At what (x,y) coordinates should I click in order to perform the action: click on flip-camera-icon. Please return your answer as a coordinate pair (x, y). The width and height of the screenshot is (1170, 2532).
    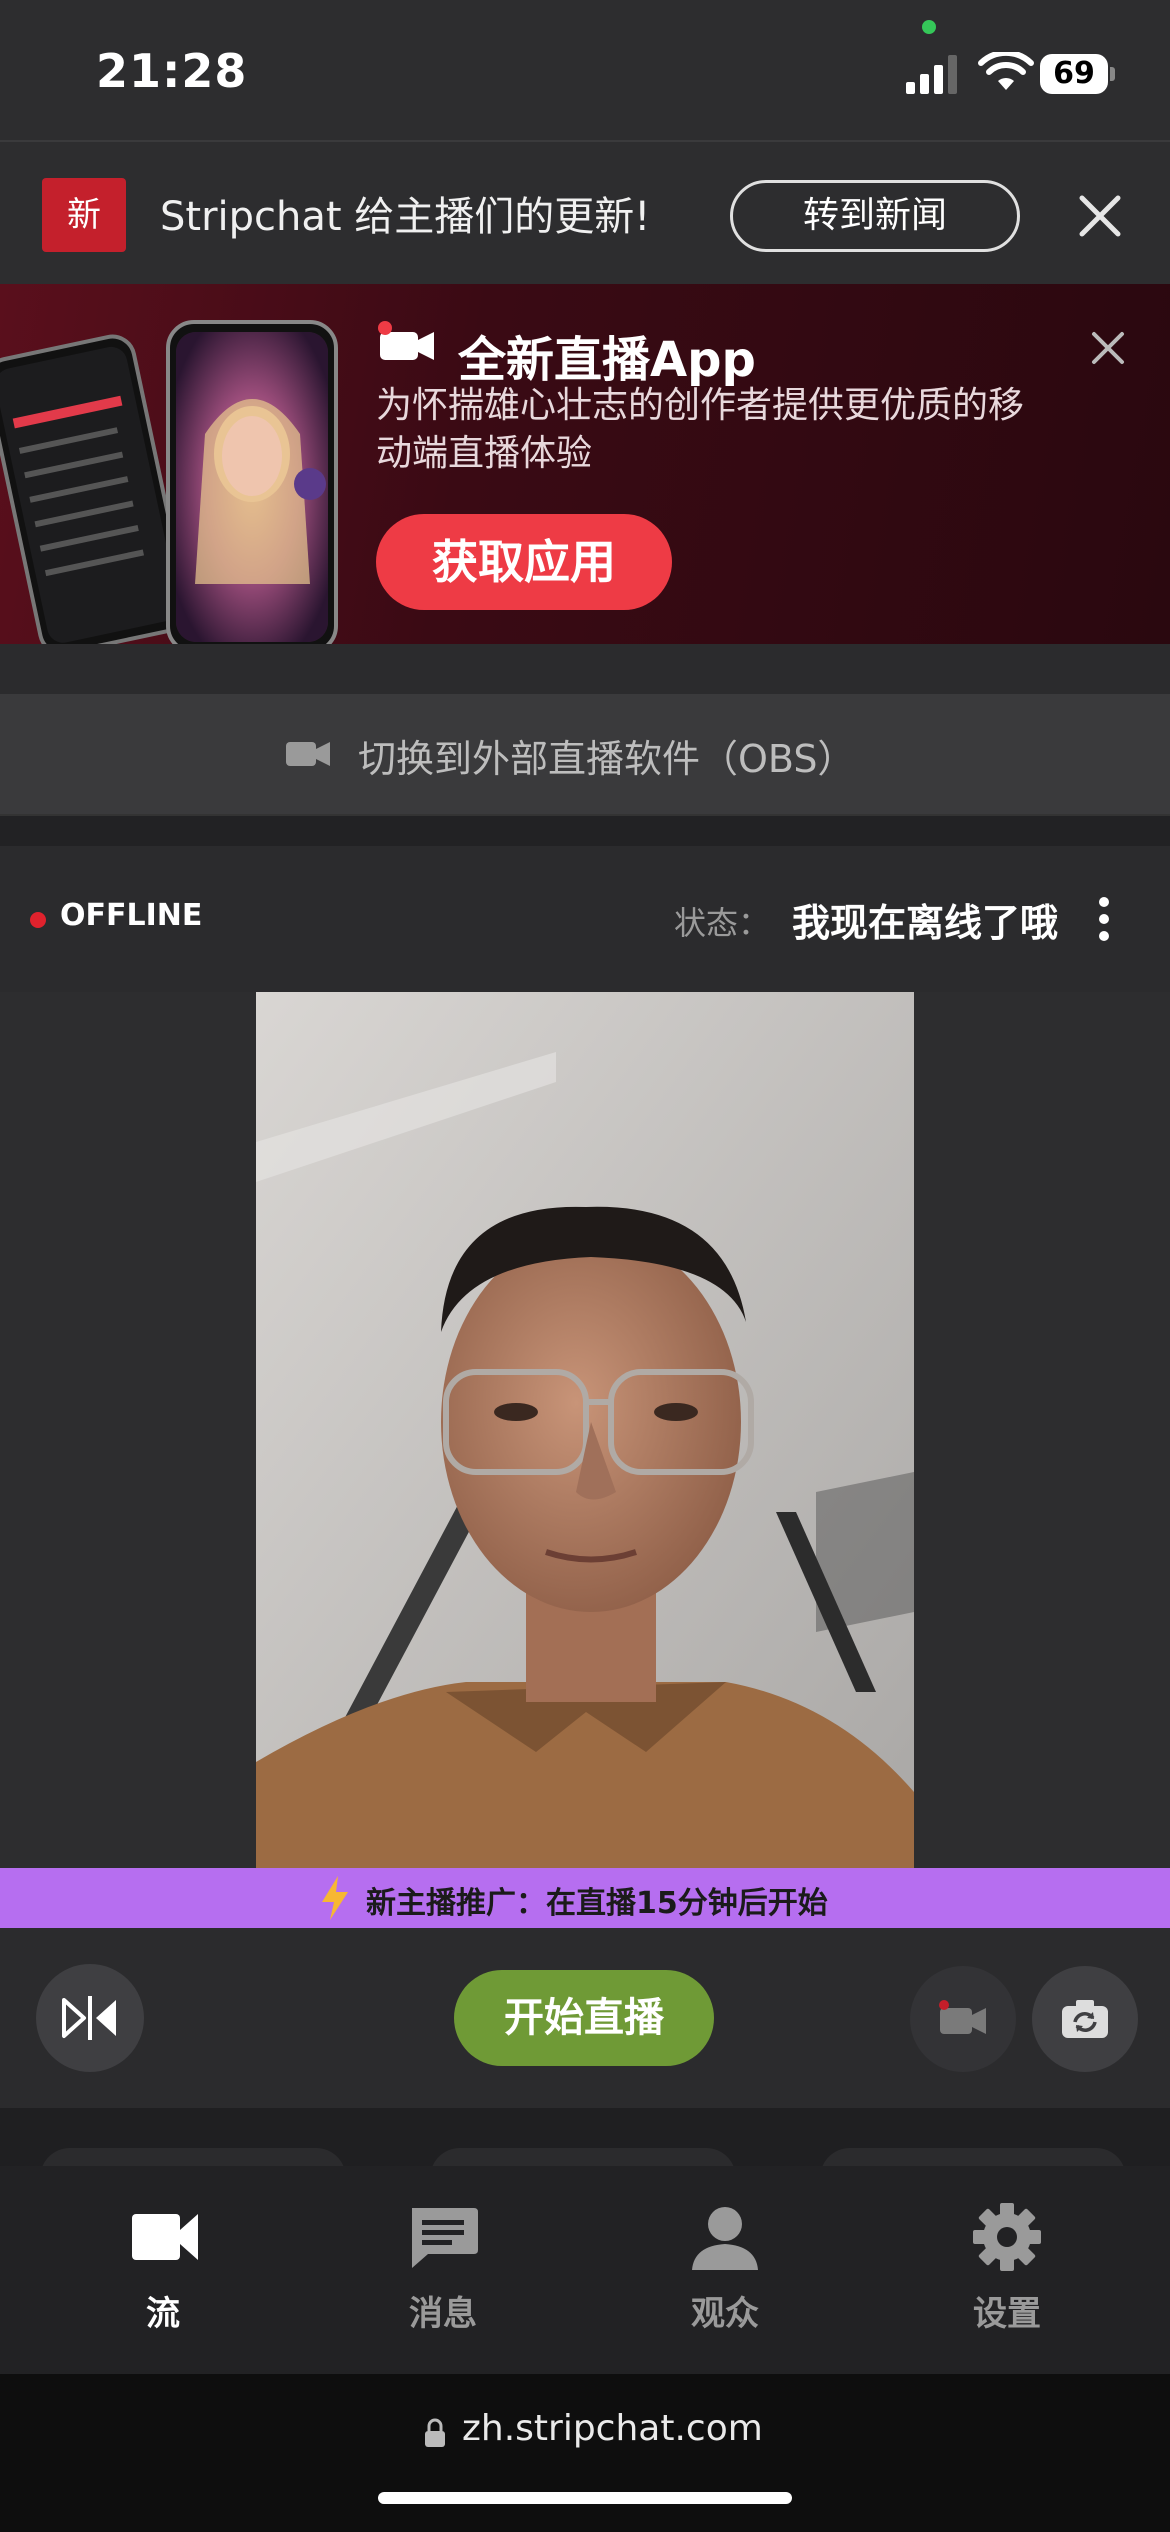
    Looking at the image, I should click on (1085, 2019).